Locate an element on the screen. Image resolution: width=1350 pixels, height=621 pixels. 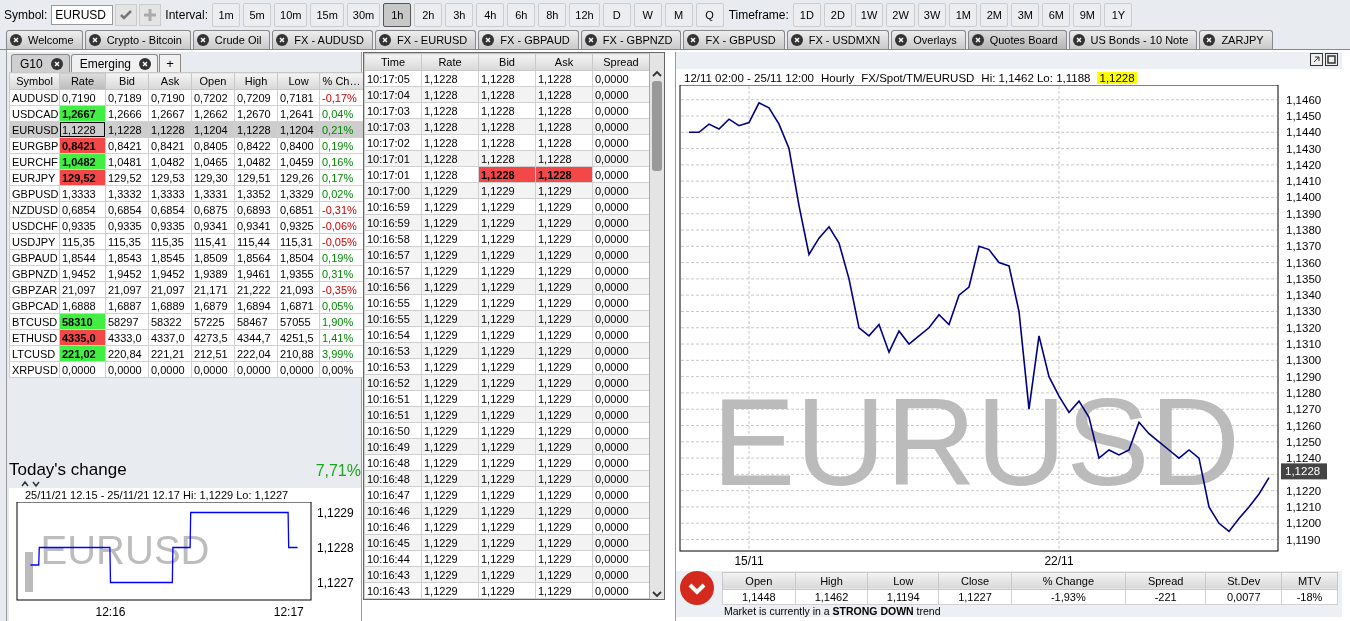
scroll-up-icon is located at coordinates (657, 74).